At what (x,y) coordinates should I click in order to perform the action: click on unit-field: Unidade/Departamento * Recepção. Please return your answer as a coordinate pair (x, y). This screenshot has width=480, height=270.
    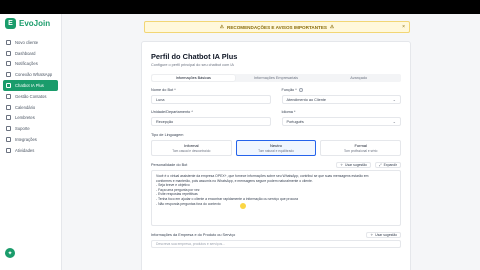
    Looking at the image, I should click on (211, 117).